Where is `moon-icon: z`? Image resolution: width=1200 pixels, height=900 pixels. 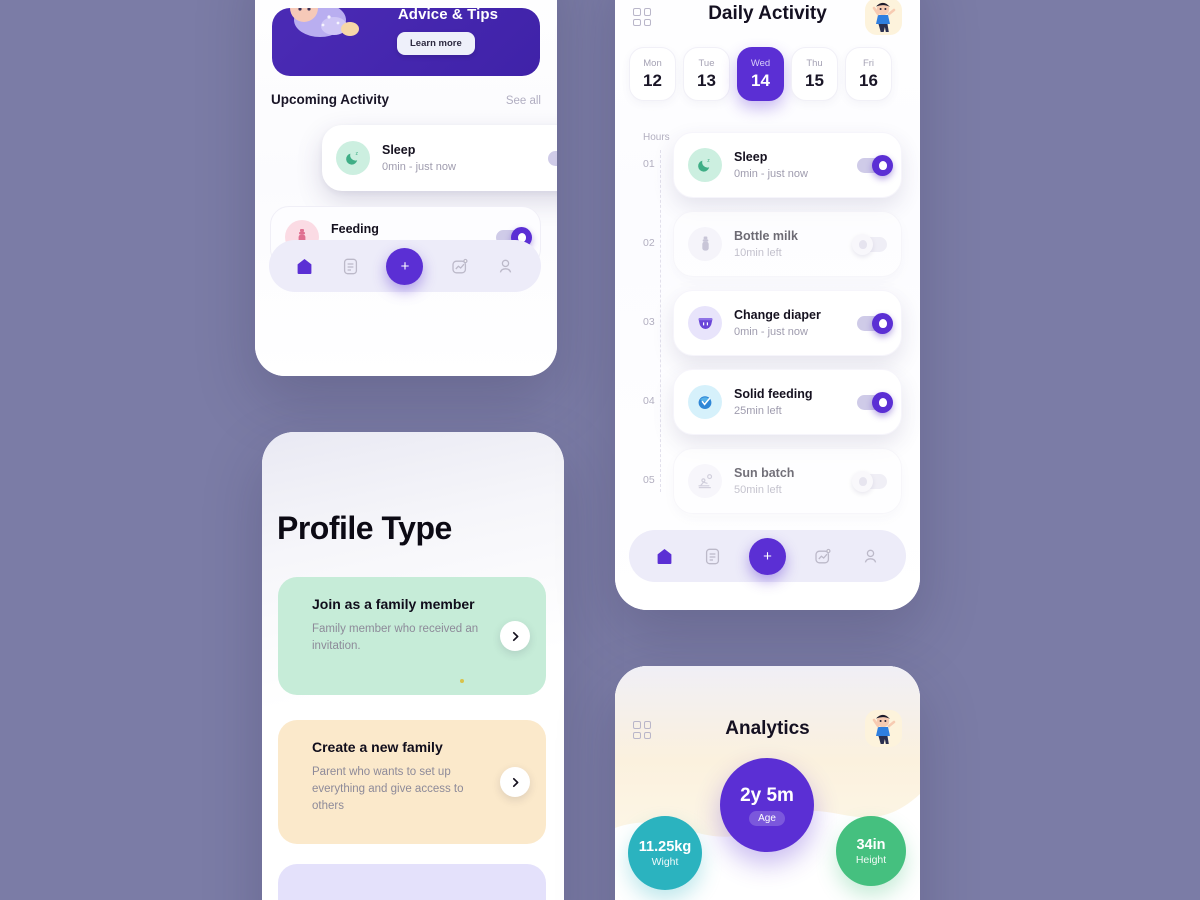
moon-icon: z is located at coordinates (705, 165).